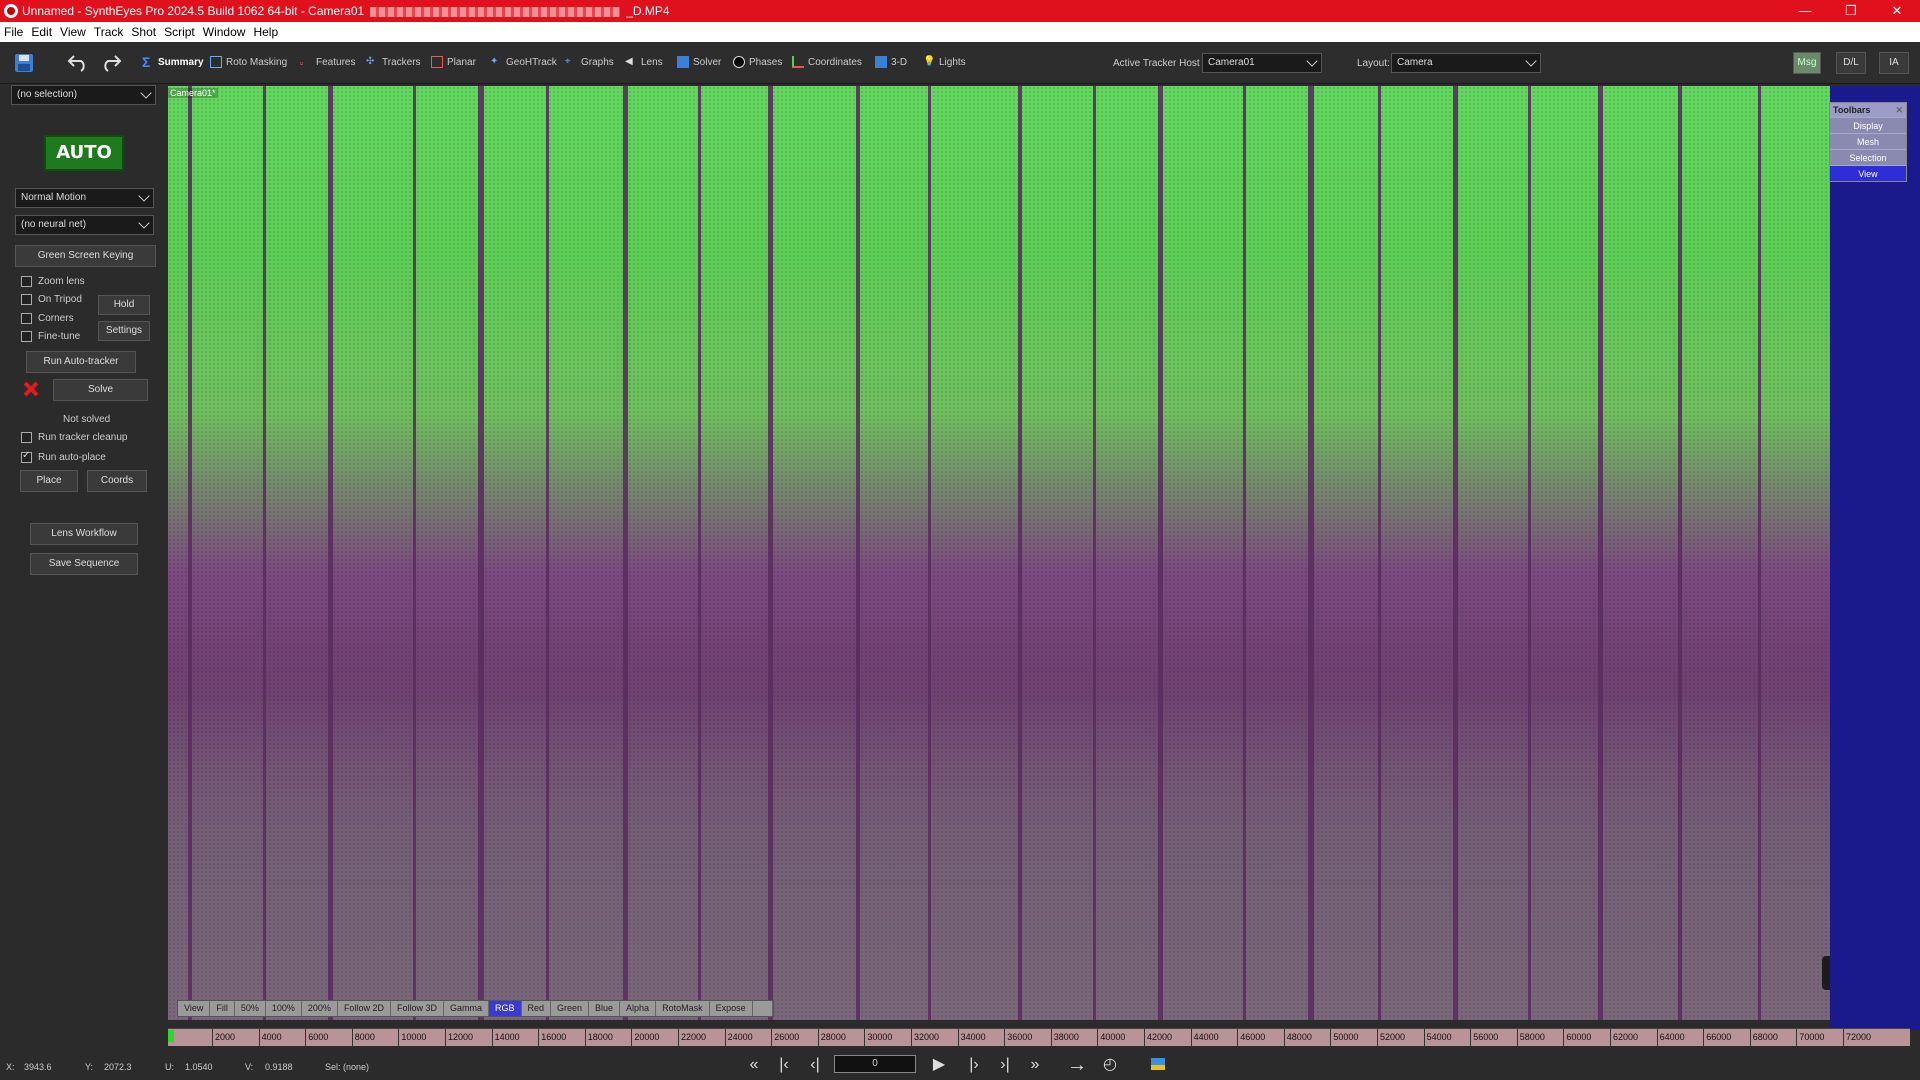  I want to click on zoom-100-button: 100%, so click(283, 1008).